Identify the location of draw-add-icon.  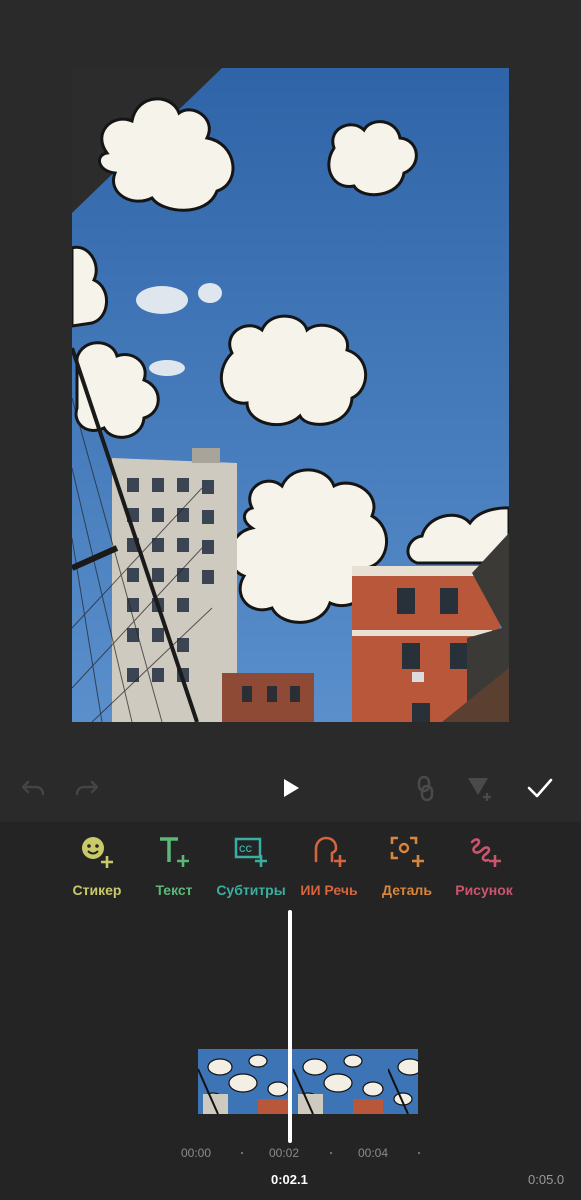
(484, 852).